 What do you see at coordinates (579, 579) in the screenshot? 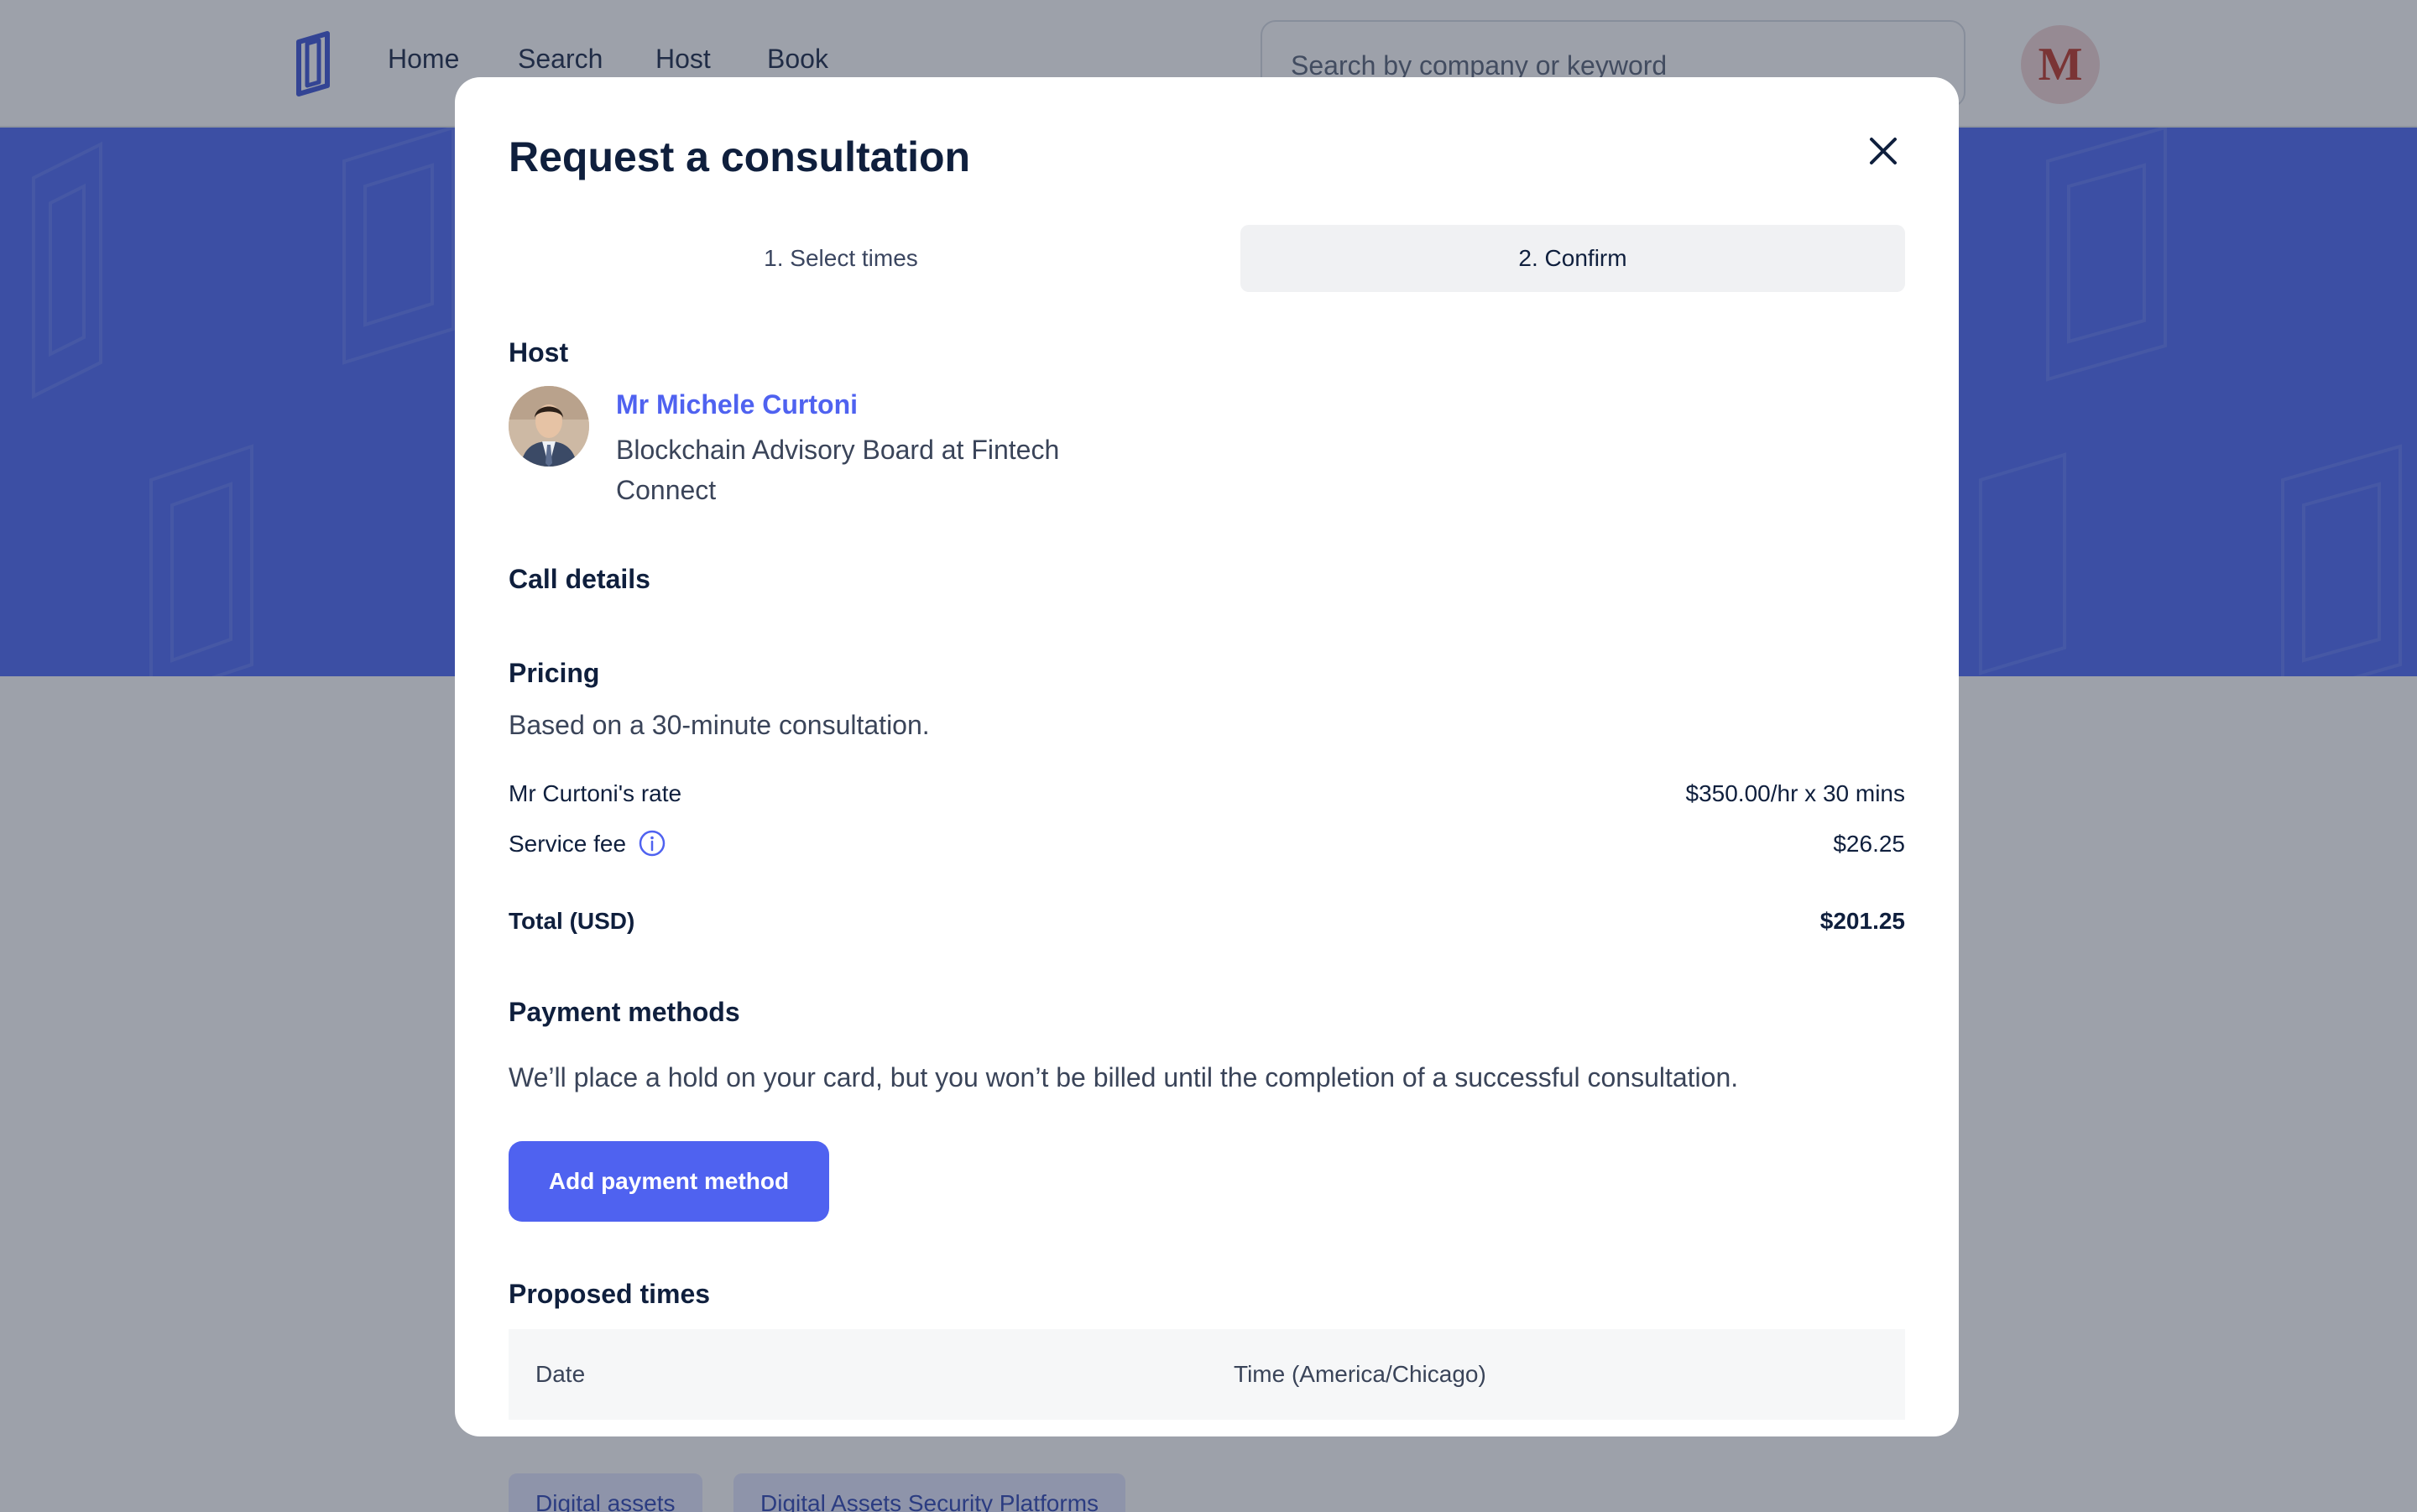
I see `call-details-title: Call details` at bounding box center [579, 579].